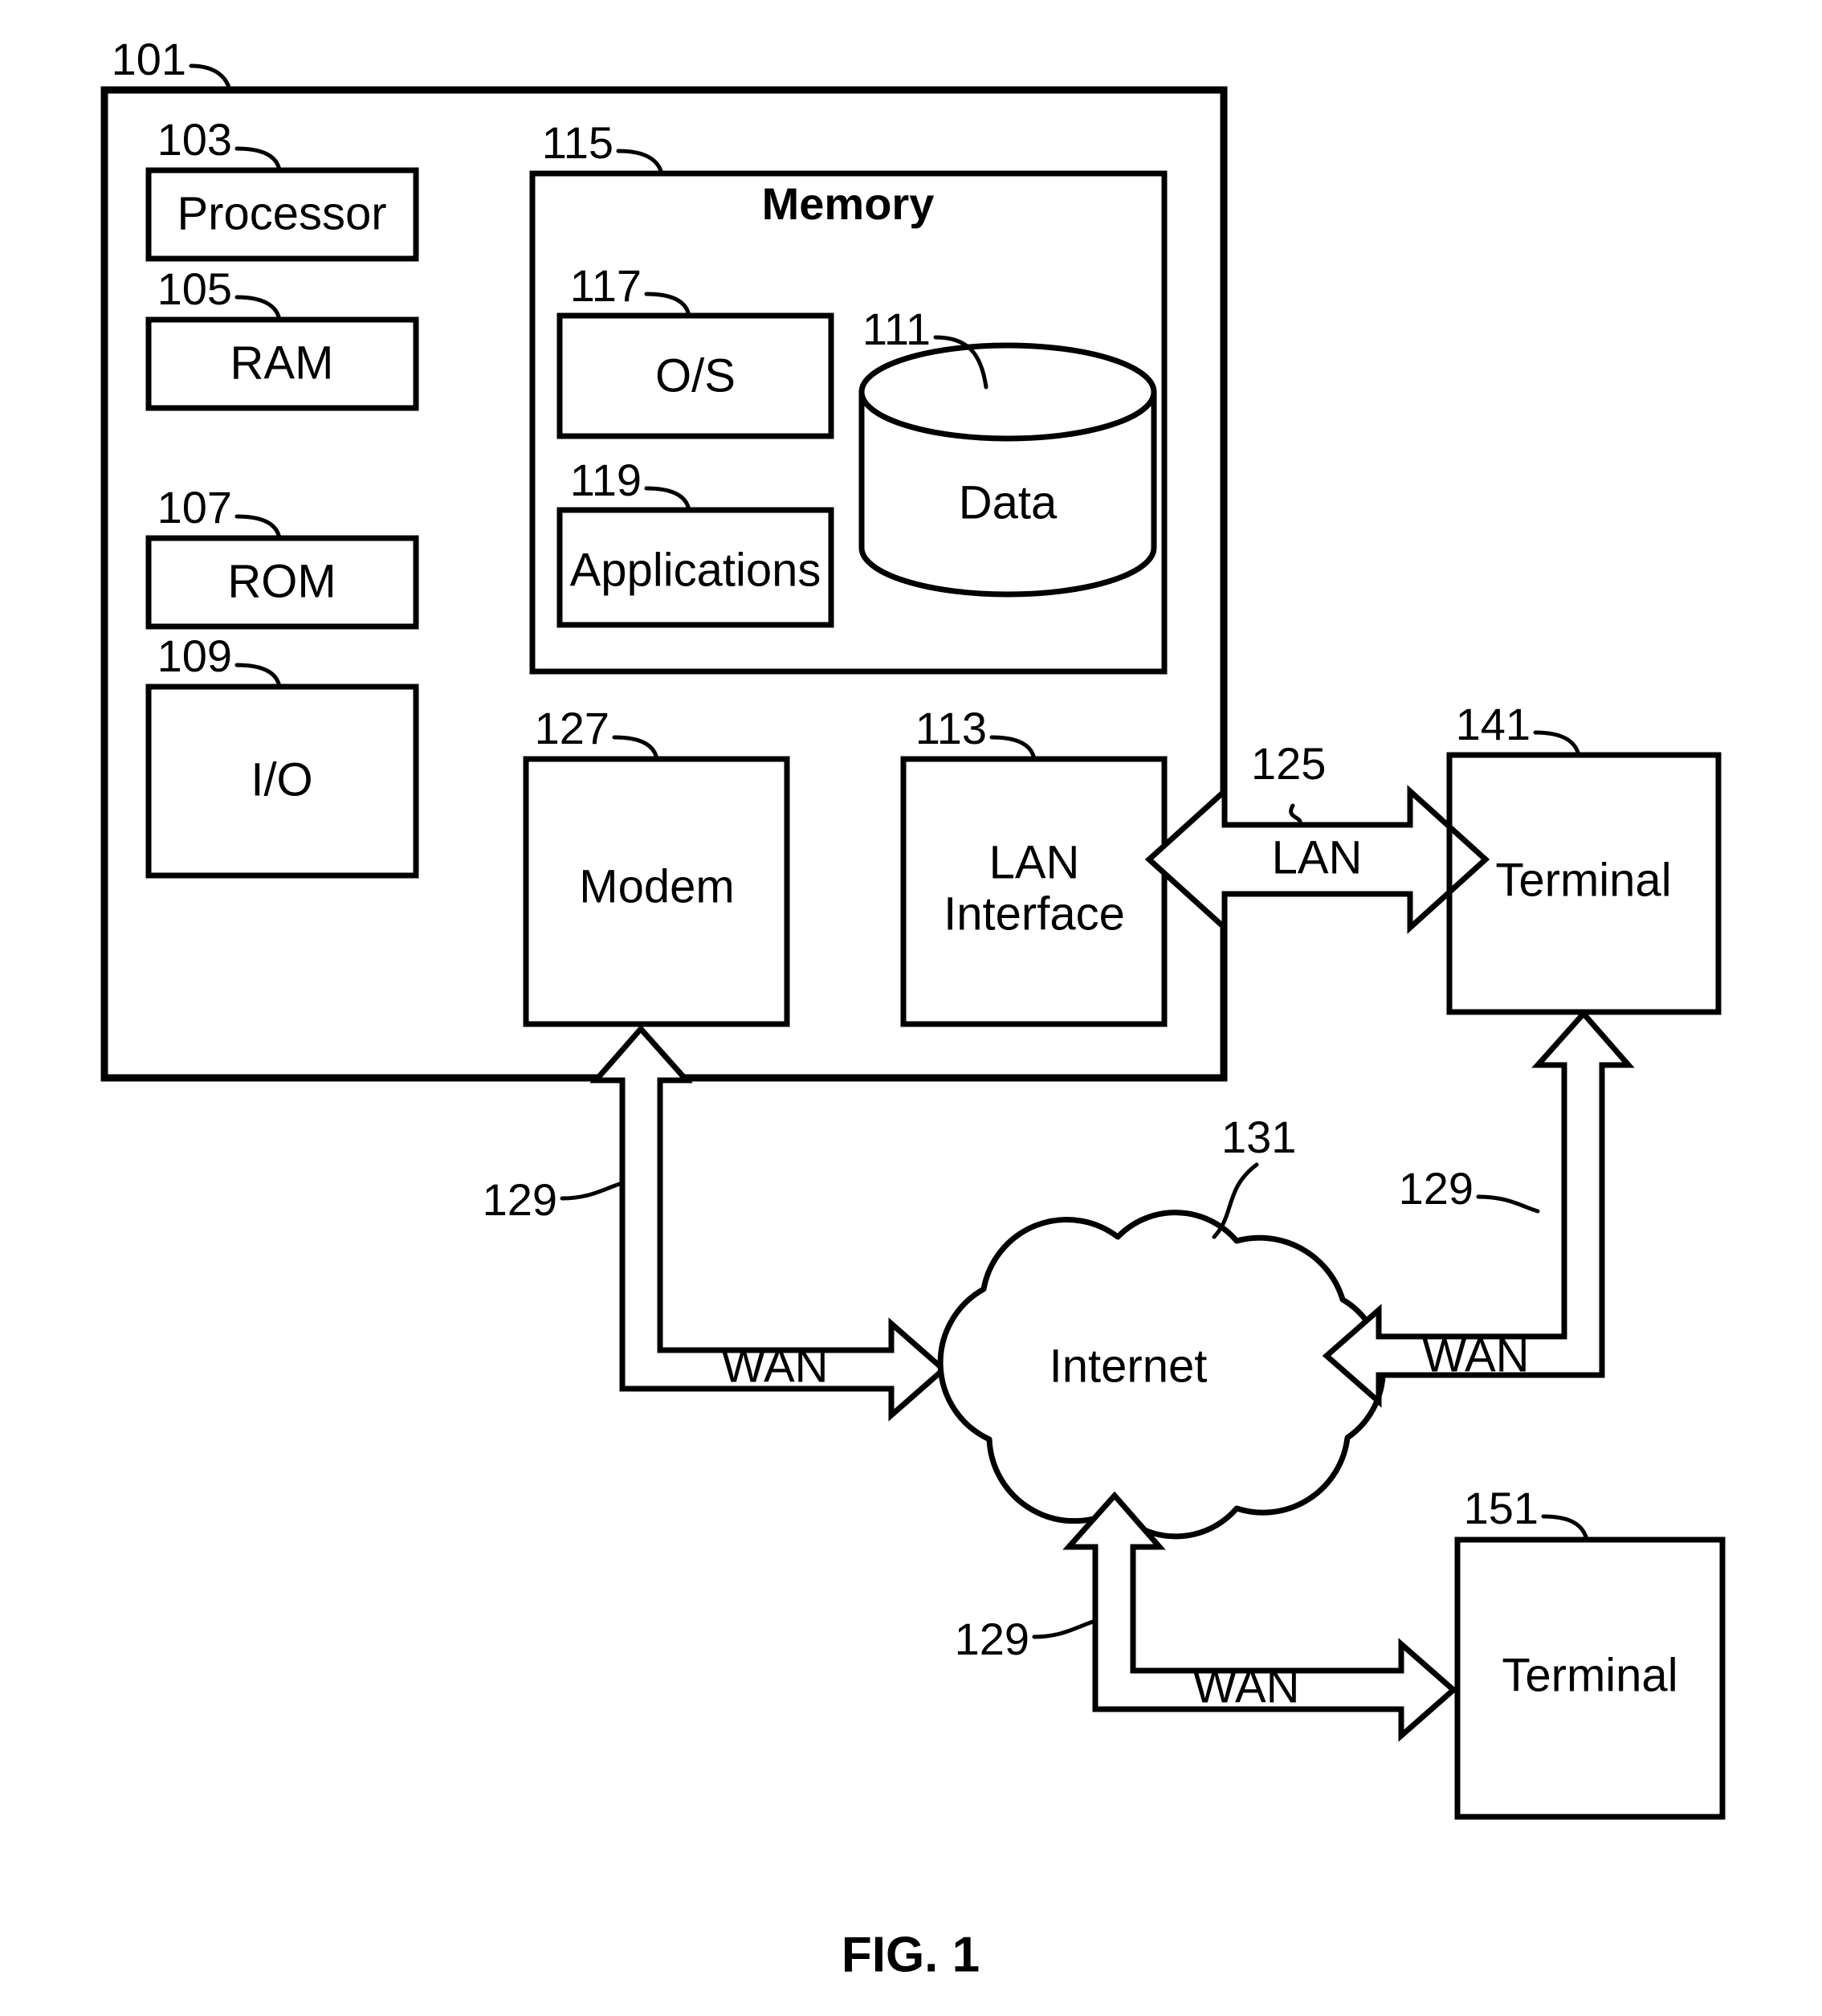 The width and height of the screenshot is (1822, 2016). What do you see at coordinates (1589, 1675) in the screenshot?
I see `terminal-151-label: Terminal` at bounding box center [1589, 1675].